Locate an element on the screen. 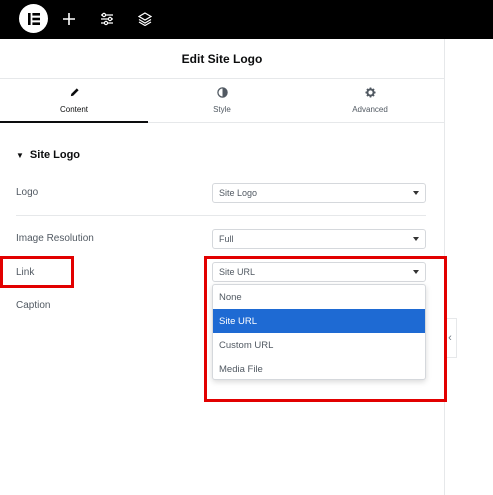 This screenshot has width=493, height=495. image-resolution-label: Image Resolution is located at coordinates (55, 238).